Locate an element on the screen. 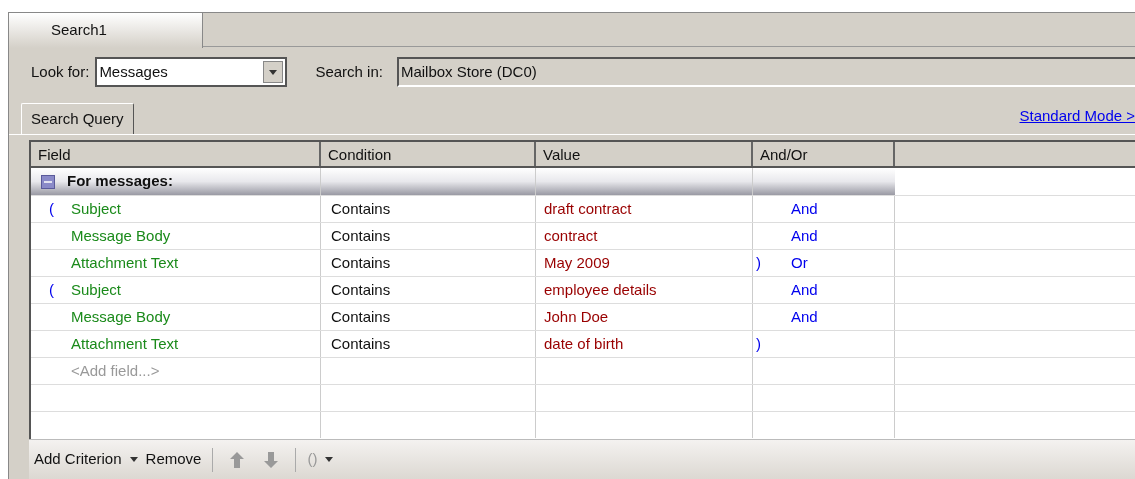 The height and width of the screenshot is (479, 1135). group-row: For messages: is located at coordinates (463, 181).